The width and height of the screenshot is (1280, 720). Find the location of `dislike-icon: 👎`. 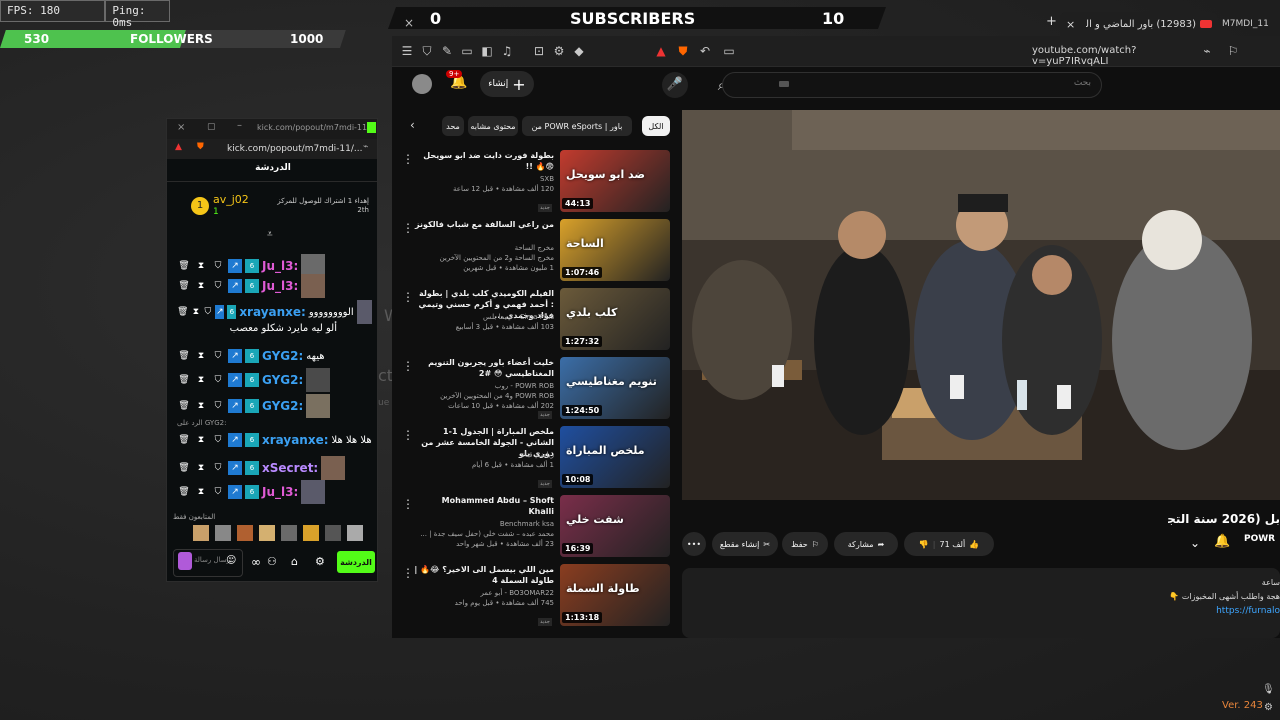

dislike-icon: 👎 is located at coordinates (924, 544).